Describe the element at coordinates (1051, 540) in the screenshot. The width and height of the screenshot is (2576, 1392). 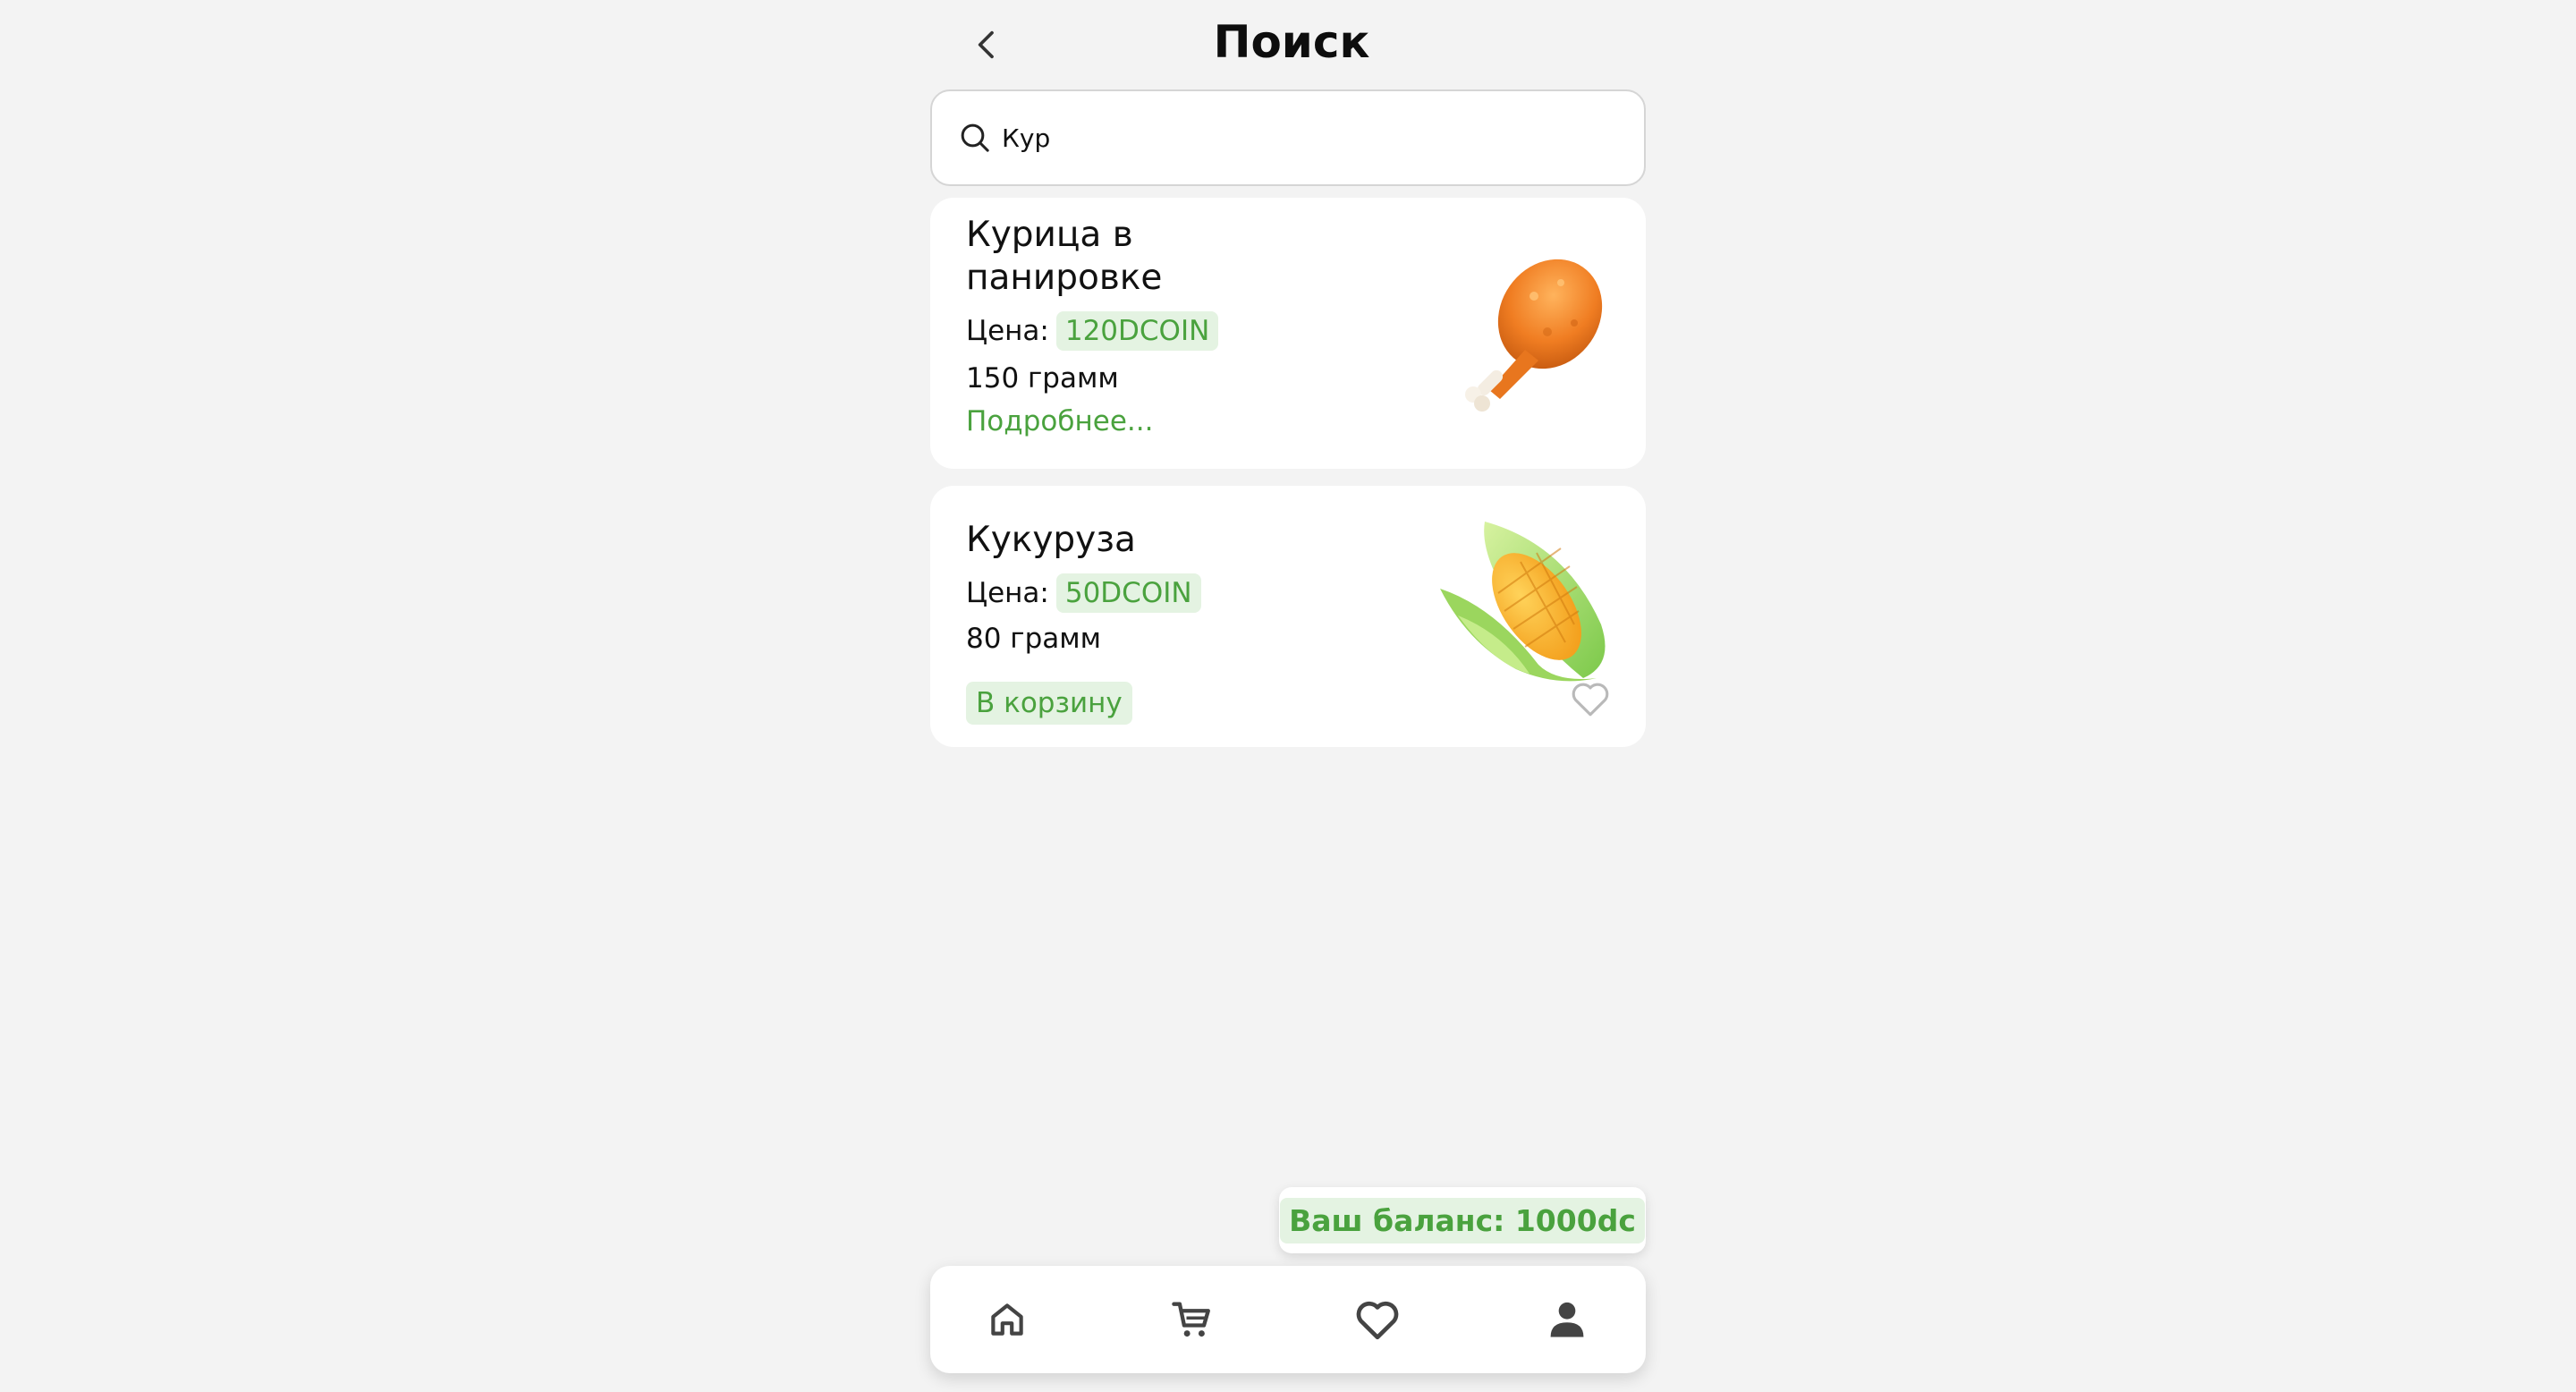
I see `product-name: Кукуруза` at that location.